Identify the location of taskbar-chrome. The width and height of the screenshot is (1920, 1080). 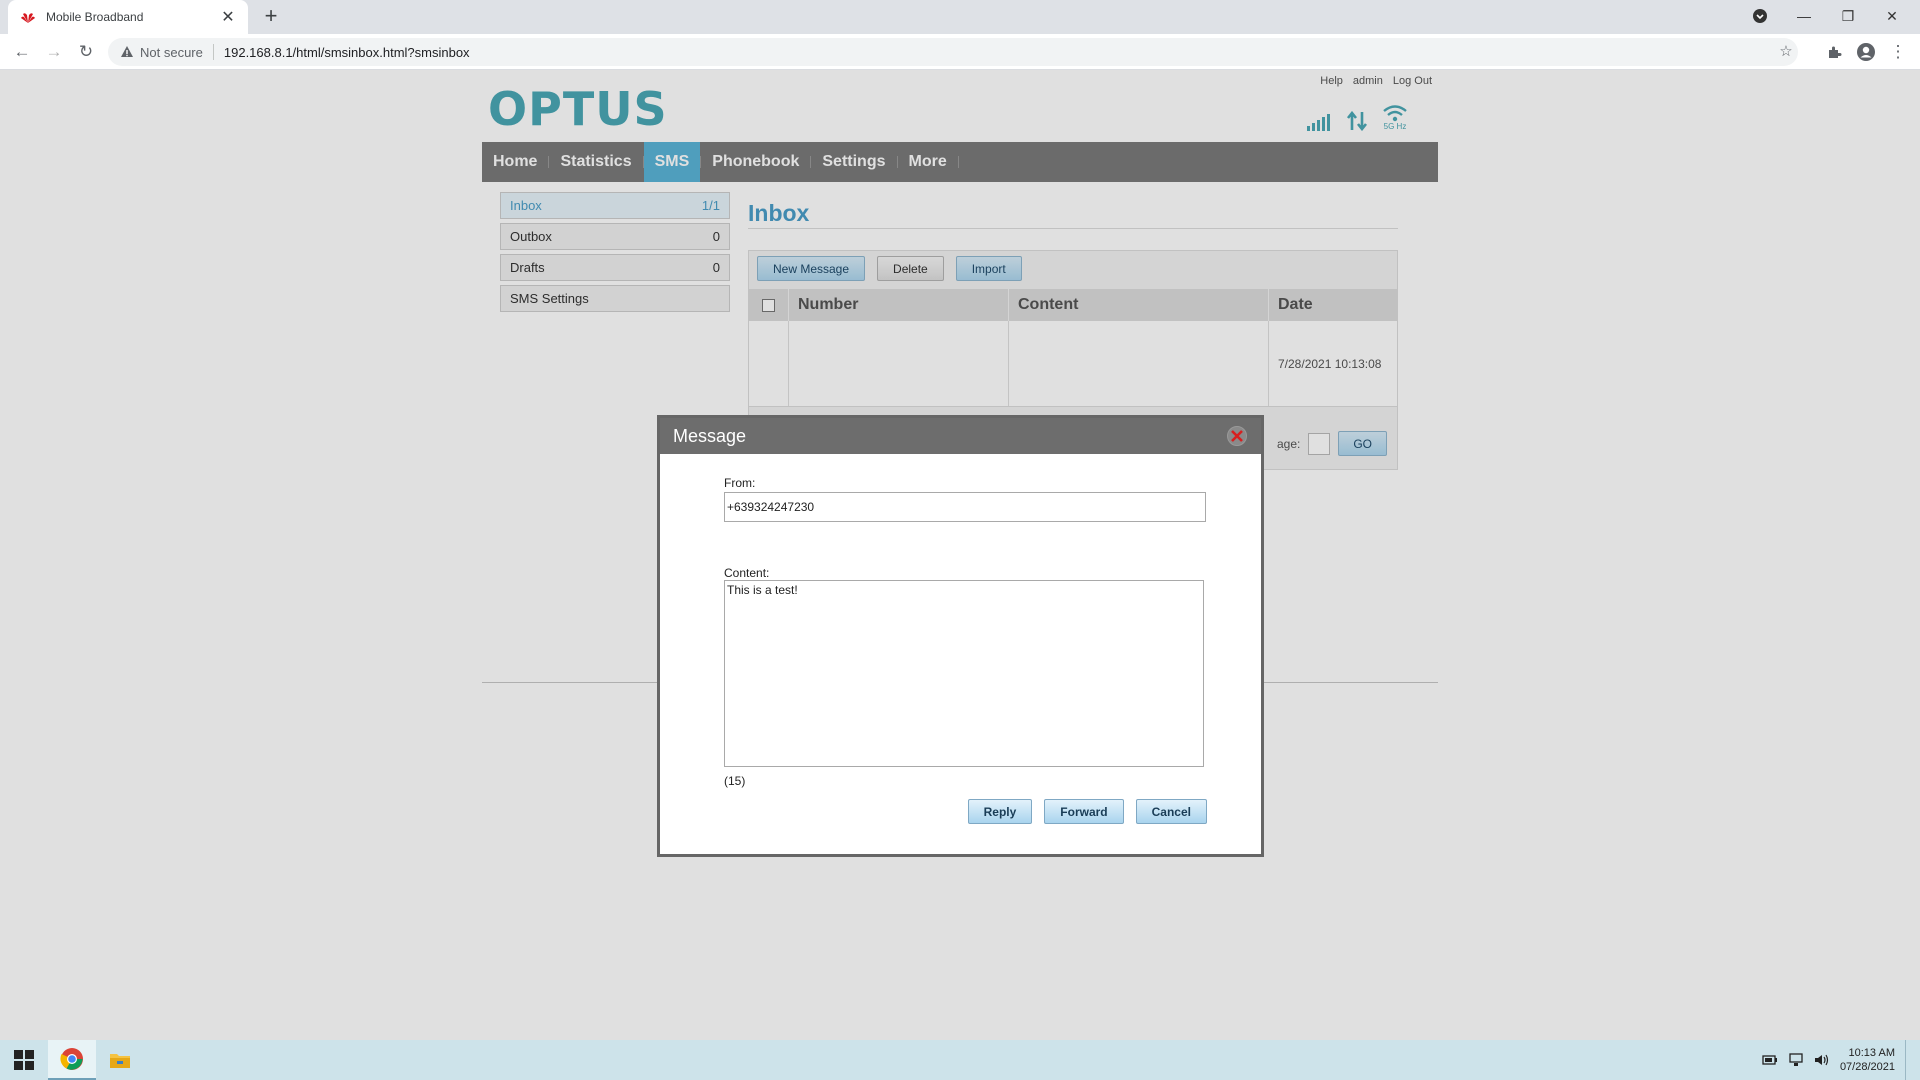
(72, 1060).